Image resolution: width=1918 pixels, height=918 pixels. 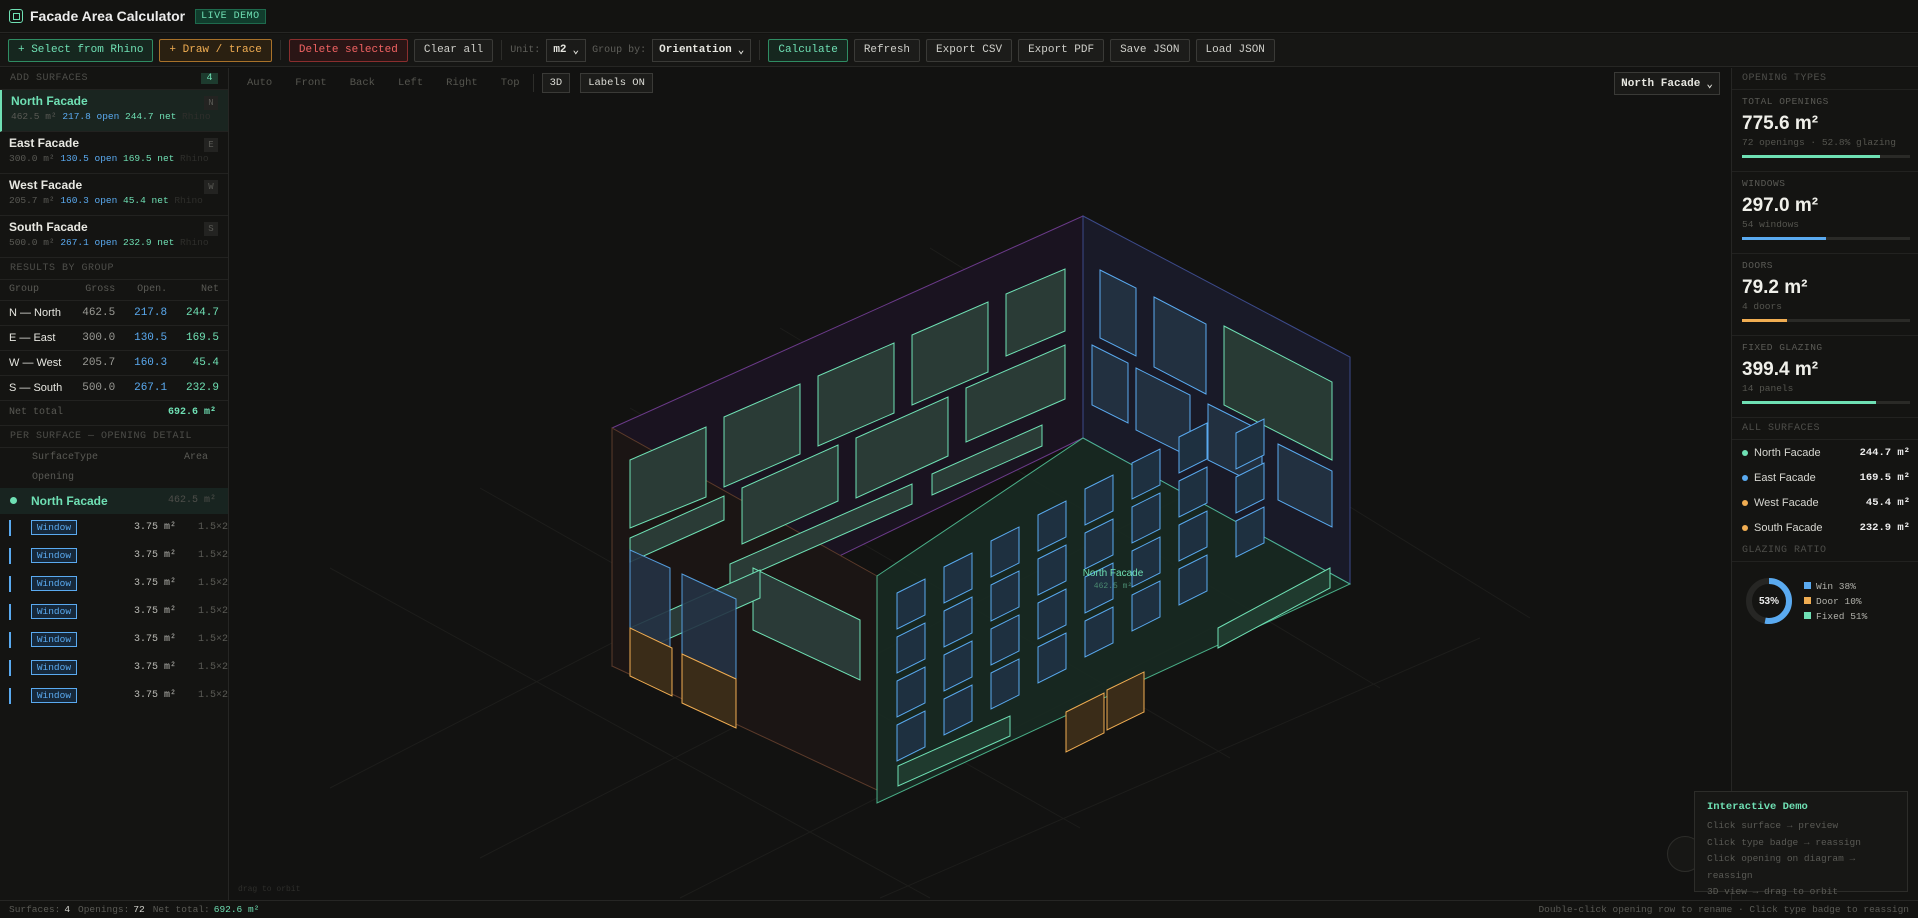 I want to click on surface-open: 217.8 open, so click(x=91, y=116).